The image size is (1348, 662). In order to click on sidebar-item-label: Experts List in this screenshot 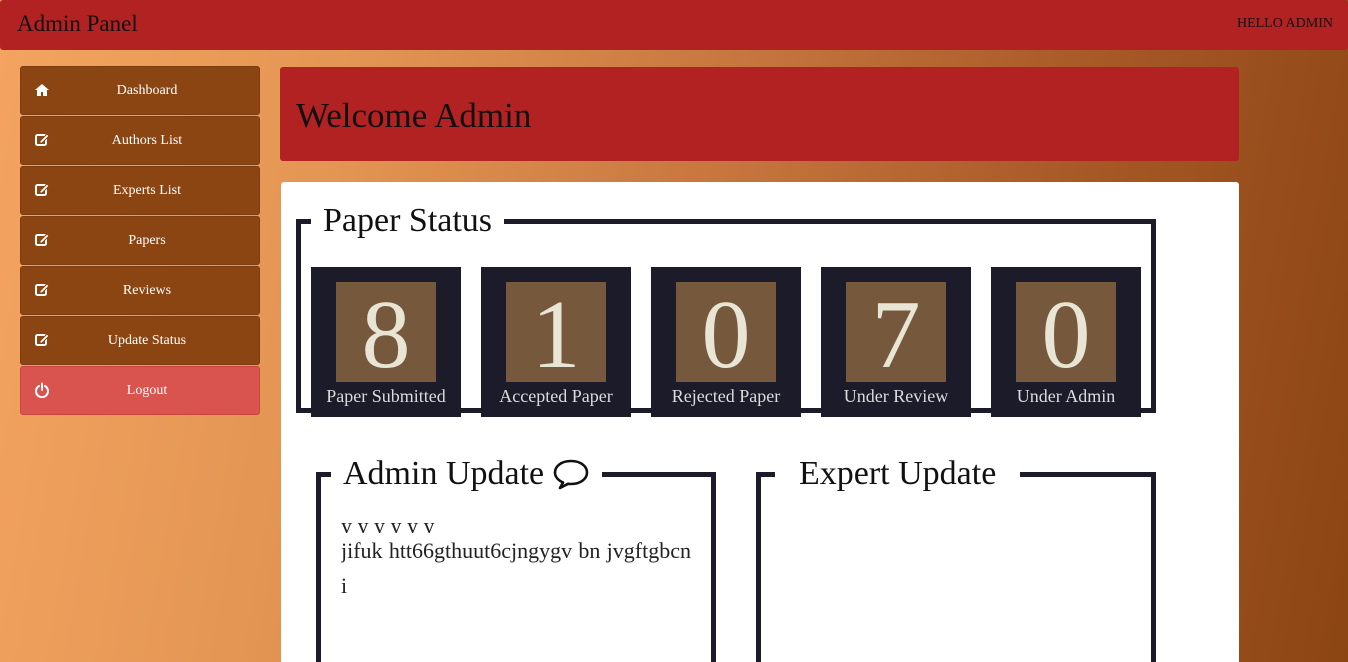, I will do `click(147, 190)`.